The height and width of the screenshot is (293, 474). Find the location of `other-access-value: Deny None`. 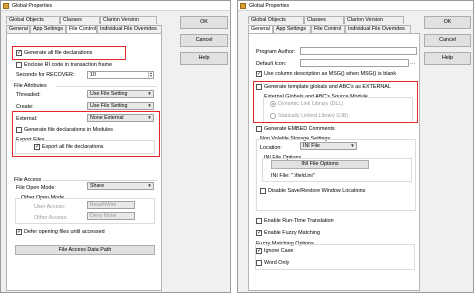

other-access-value: Deny None is located at coordinates (103, 216).